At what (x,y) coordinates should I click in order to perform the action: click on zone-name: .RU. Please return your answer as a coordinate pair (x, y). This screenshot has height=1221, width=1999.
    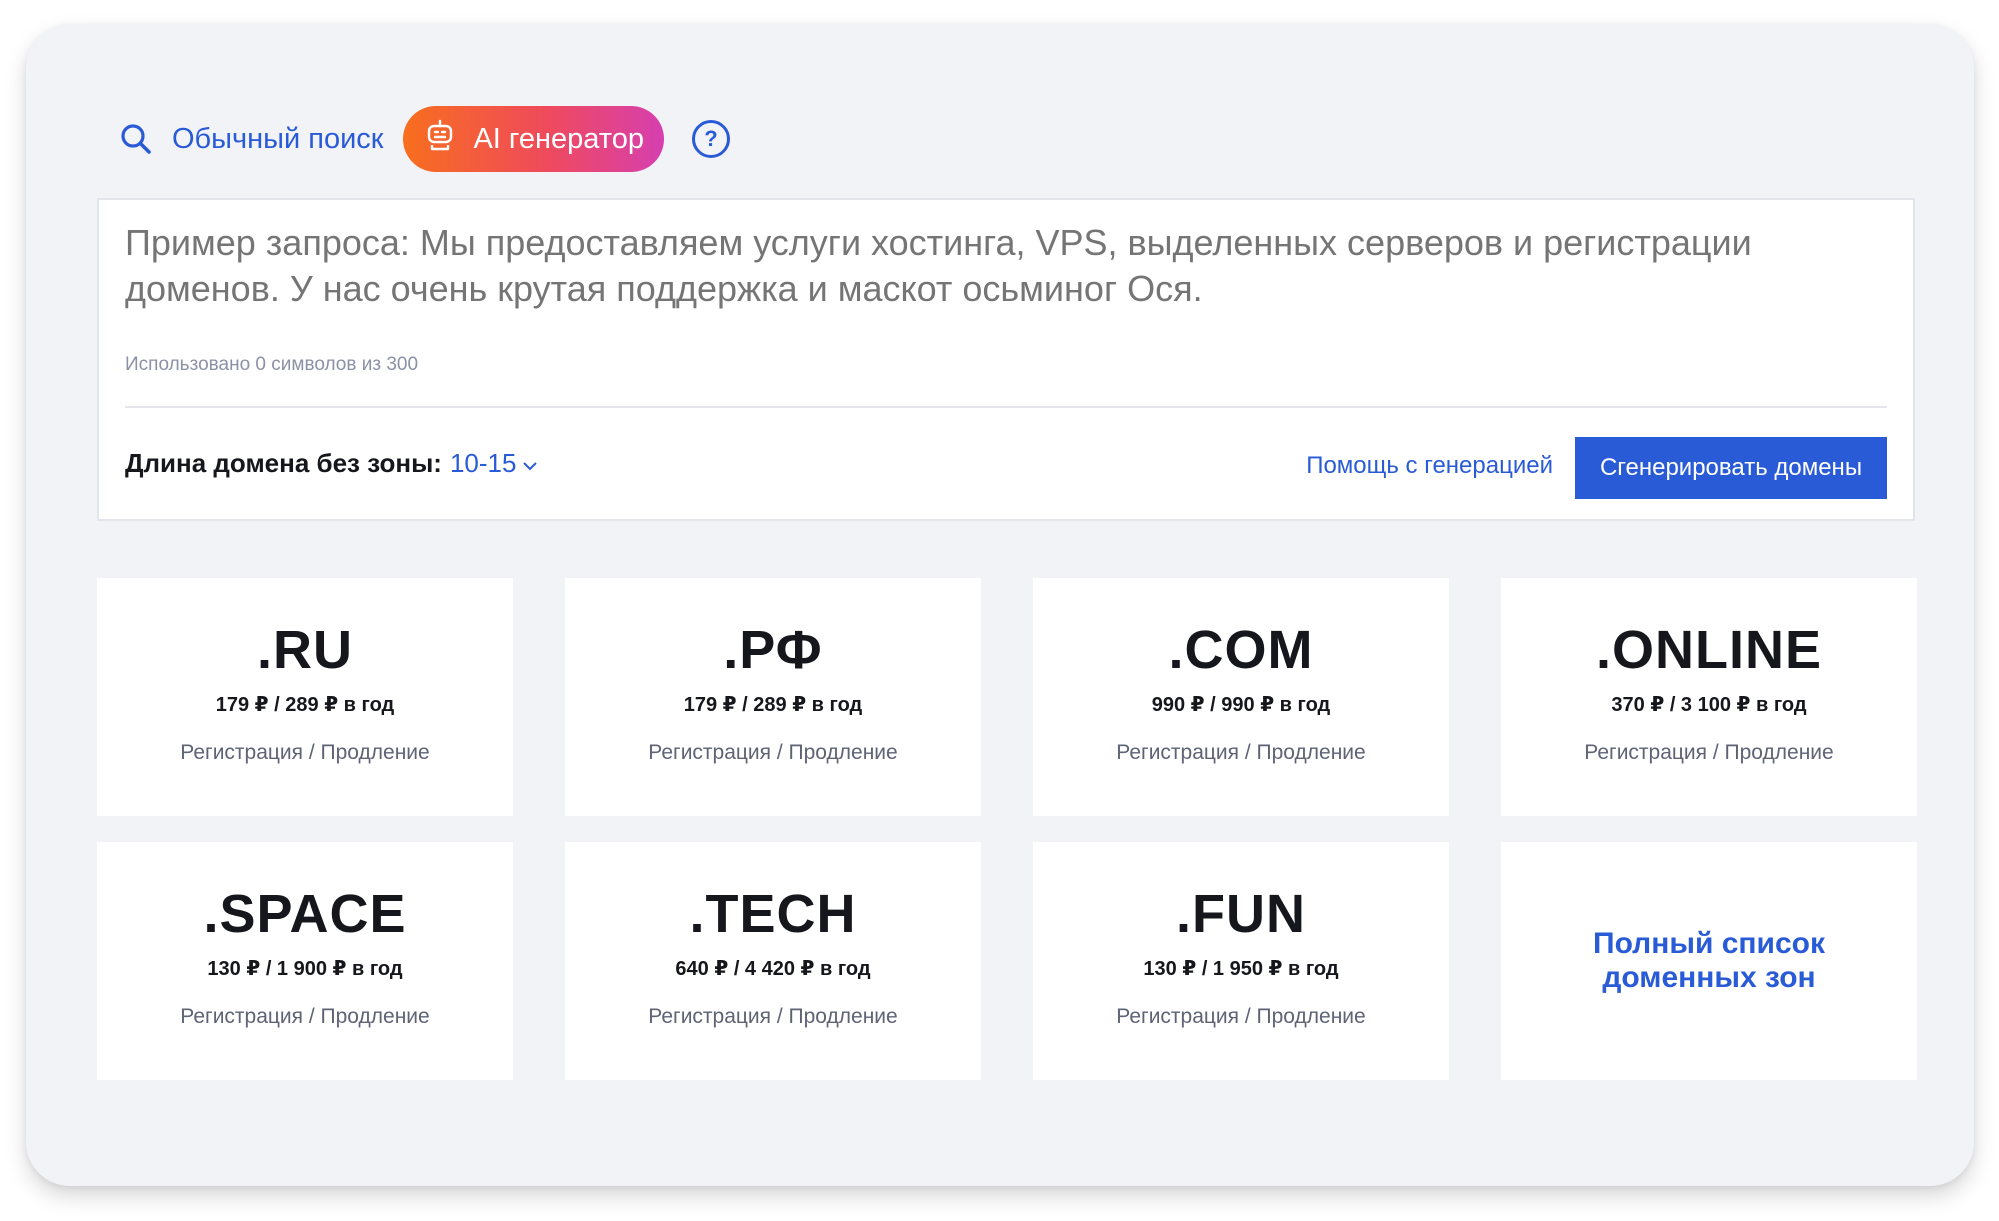
    Looking at the image, I should click on (305, 650).